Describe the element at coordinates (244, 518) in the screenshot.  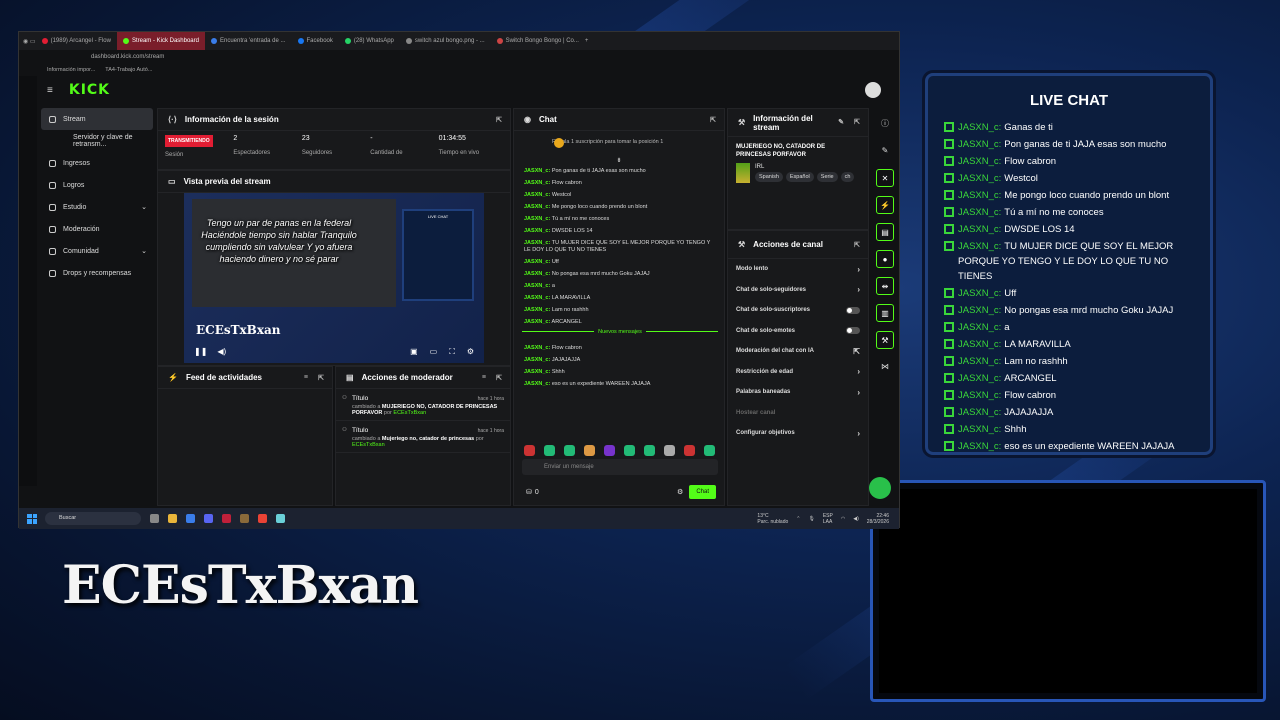
I see `minecraft-icon` at that location.